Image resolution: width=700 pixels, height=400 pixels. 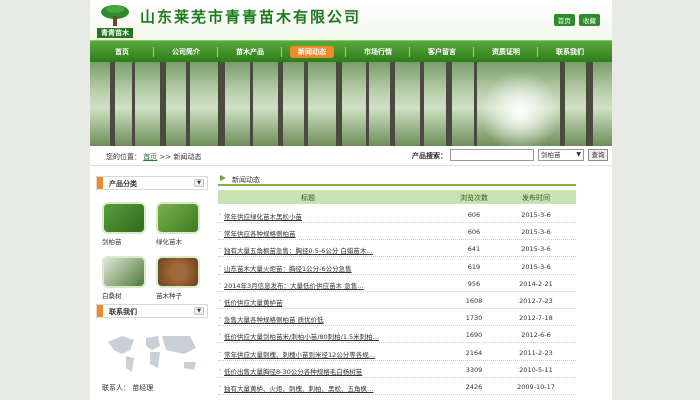 I want to click on product-item: 苗木种子, so click(x=181, y=278).